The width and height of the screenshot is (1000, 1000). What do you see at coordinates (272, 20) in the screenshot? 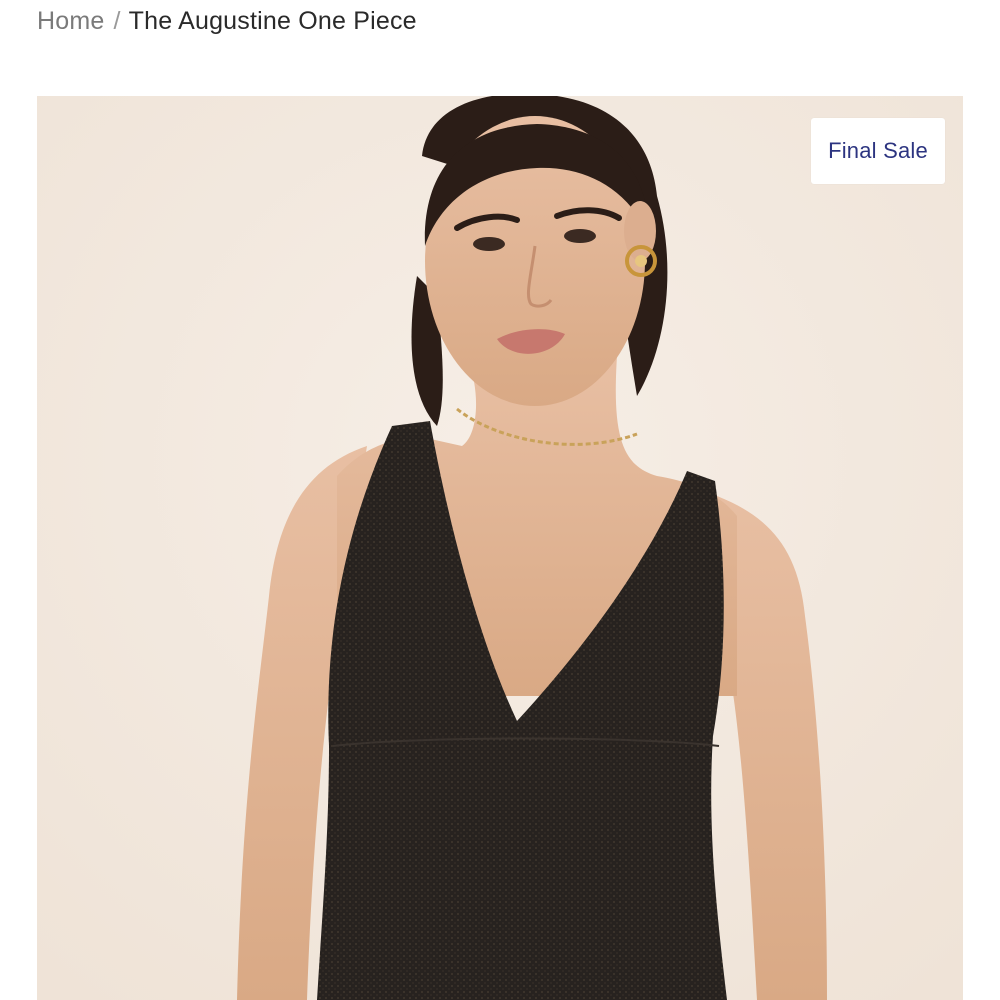
I see `breadcrumb-current-page: The Augustine One Piece` at bounding box center [272, 20].